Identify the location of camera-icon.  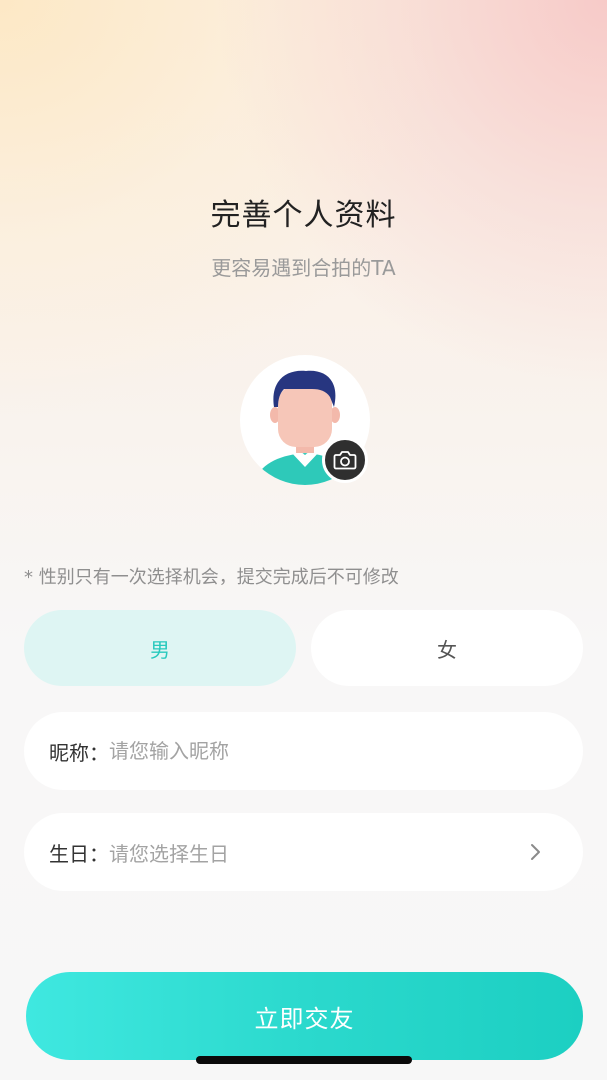
(345, 460).